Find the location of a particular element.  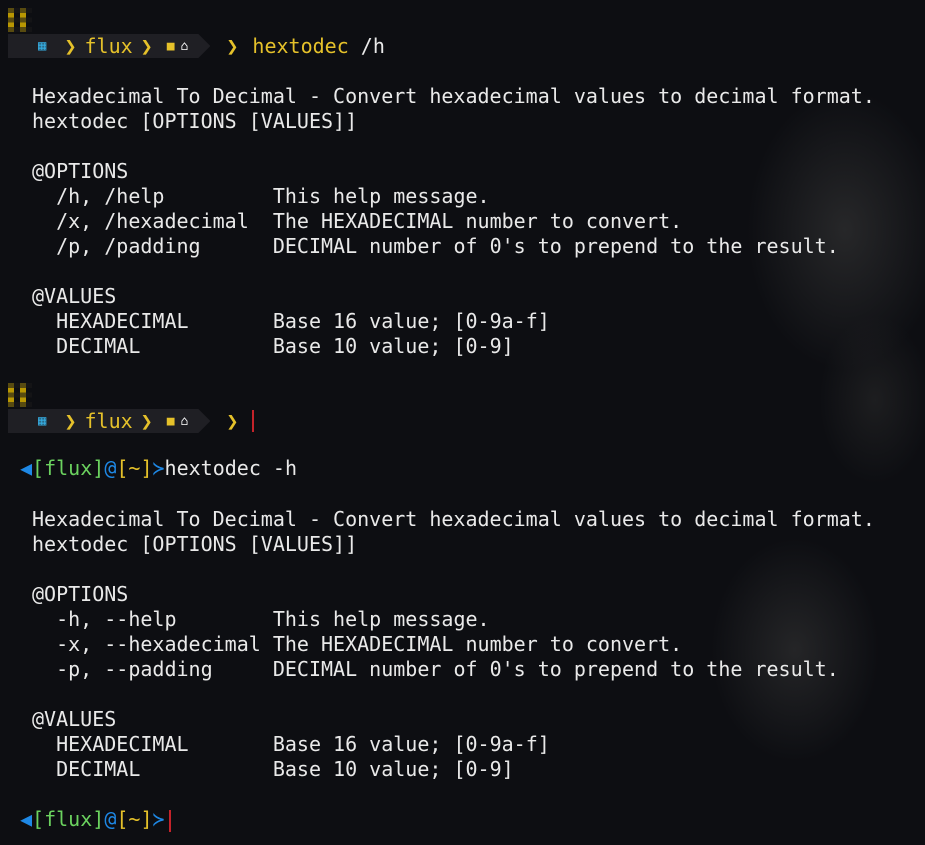

bracket-prompt: ◀[flux]@[~]≻ is located at coordinates (95, 819).